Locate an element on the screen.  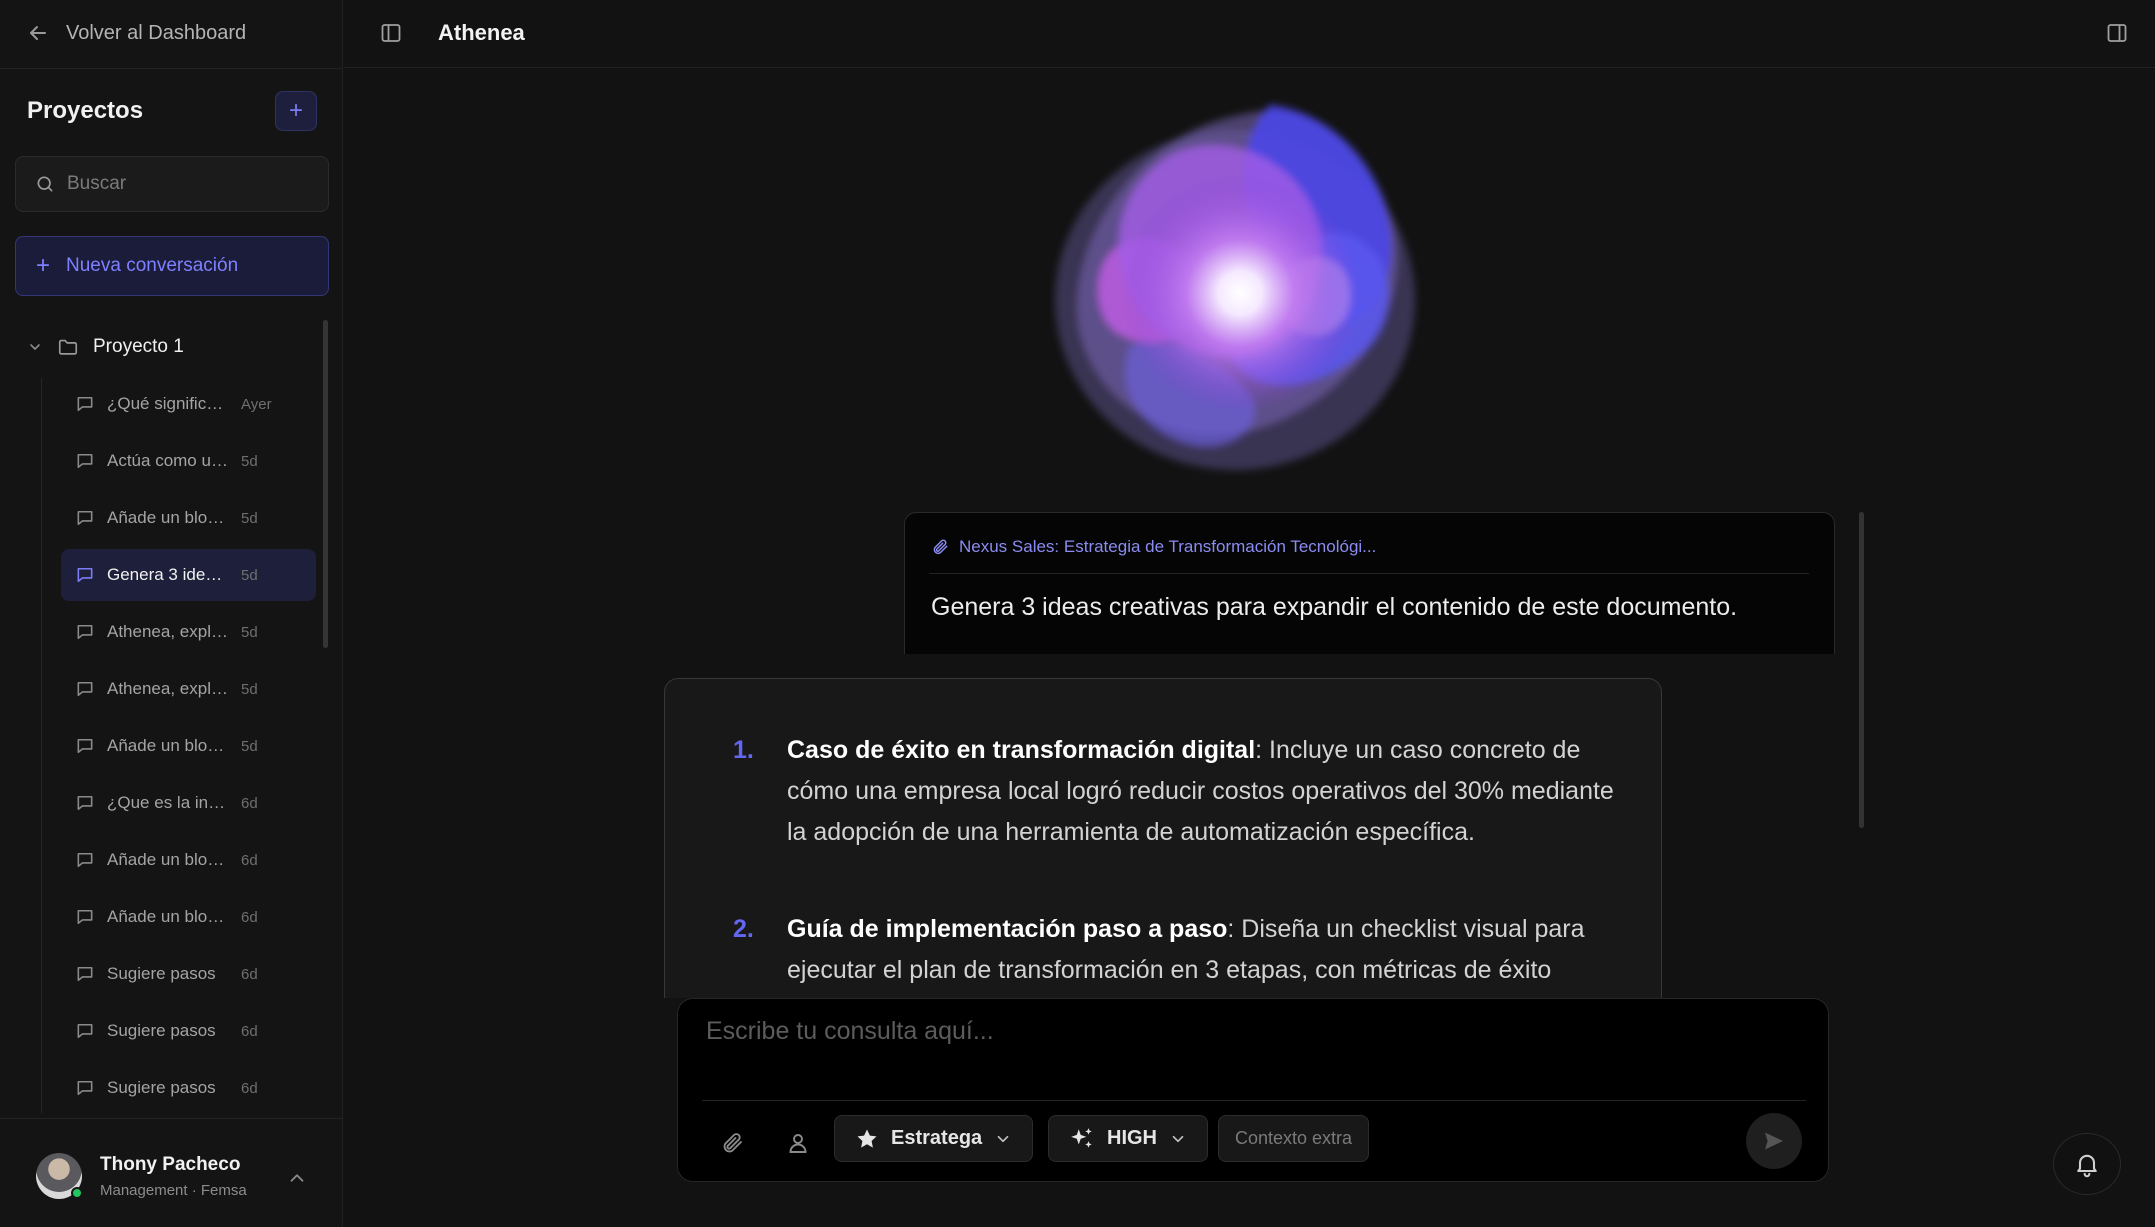
list-number: 1. is located at coordinates (743, 750).